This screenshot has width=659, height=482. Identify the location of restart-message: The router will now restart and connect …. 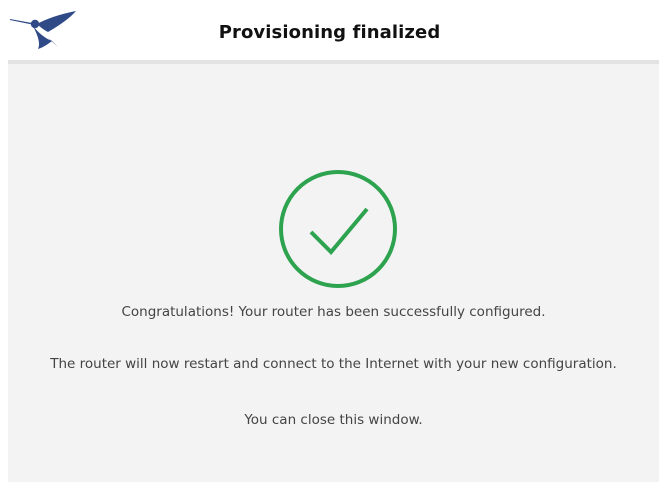
(333, 364).